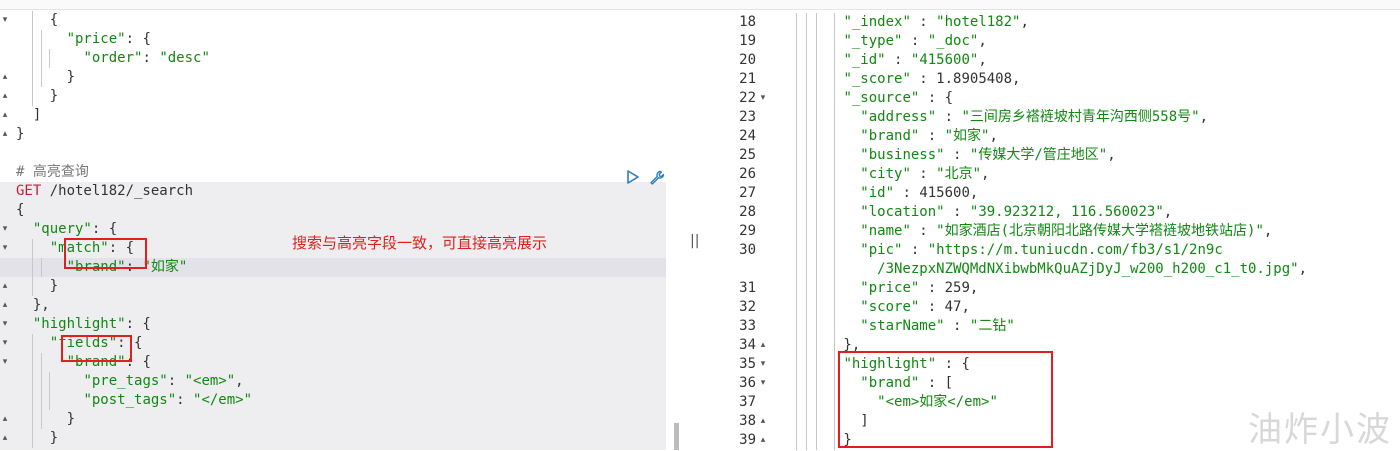  Describe the element at coordinates (333, 324) in the screenshot. I see `code-line: ▾ "highlight": {` at that location.